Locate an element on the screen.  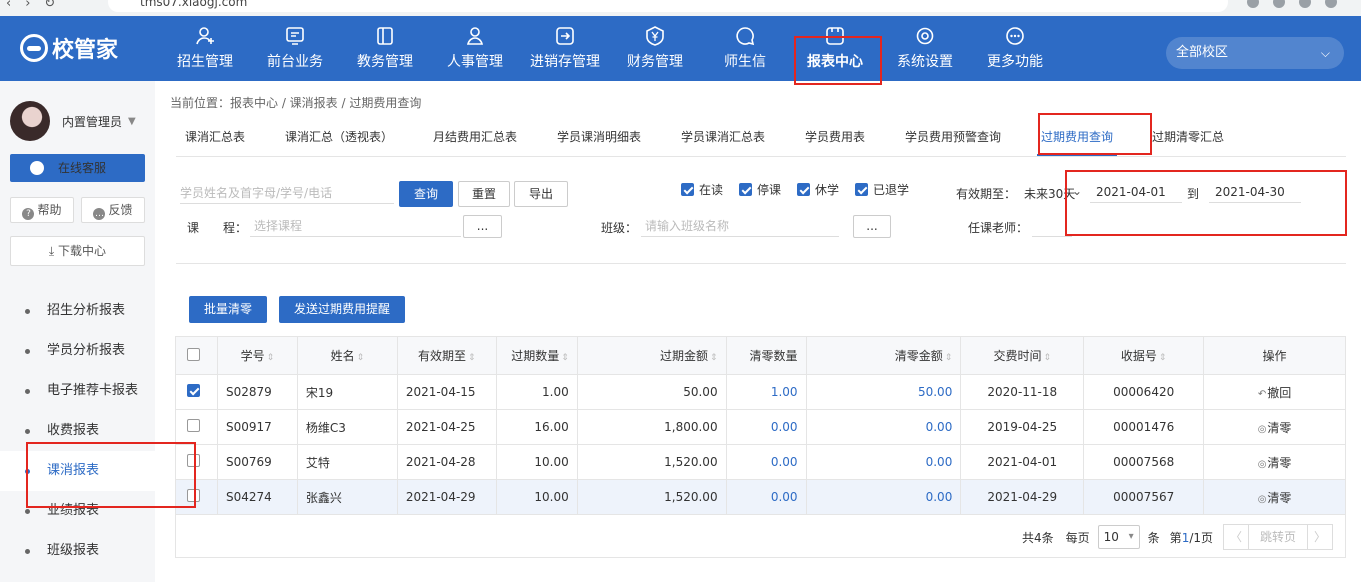
tab-monthly-fee-summary: 月结费用汇总表 is located at coordinates (475, 136).